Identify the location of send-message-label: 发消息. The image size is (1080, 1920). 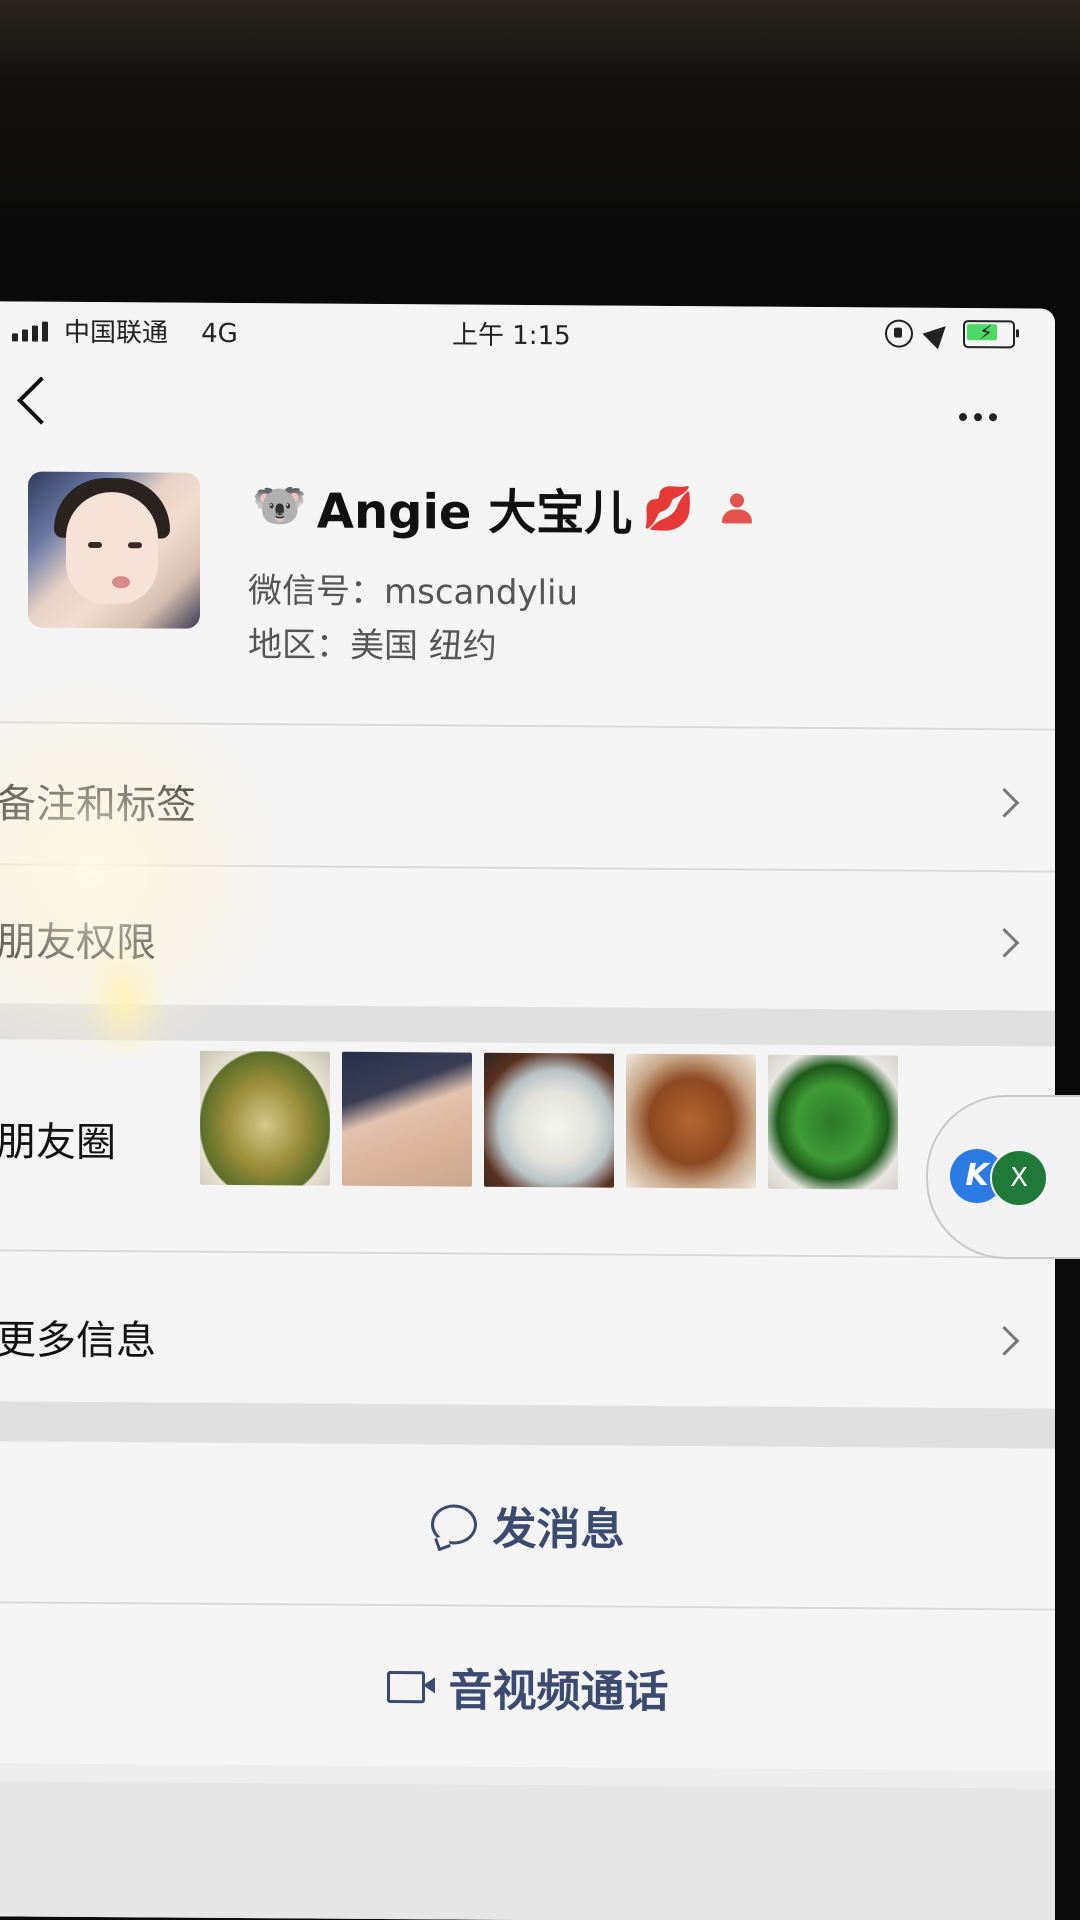
(558, 1529).